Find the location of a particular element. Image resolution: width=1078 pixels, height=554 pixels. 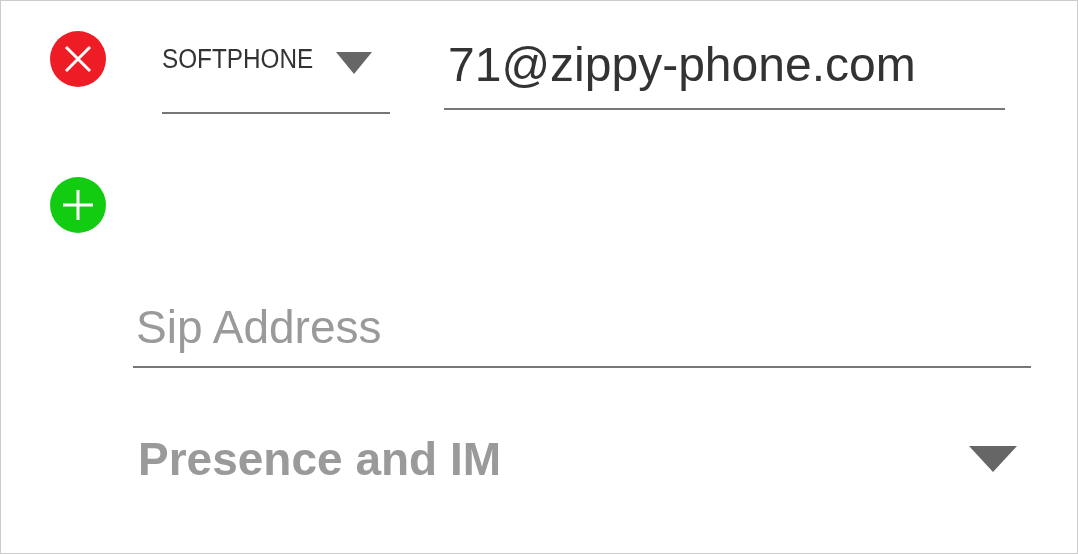

remove-icon is located at coordinates (78, 59).